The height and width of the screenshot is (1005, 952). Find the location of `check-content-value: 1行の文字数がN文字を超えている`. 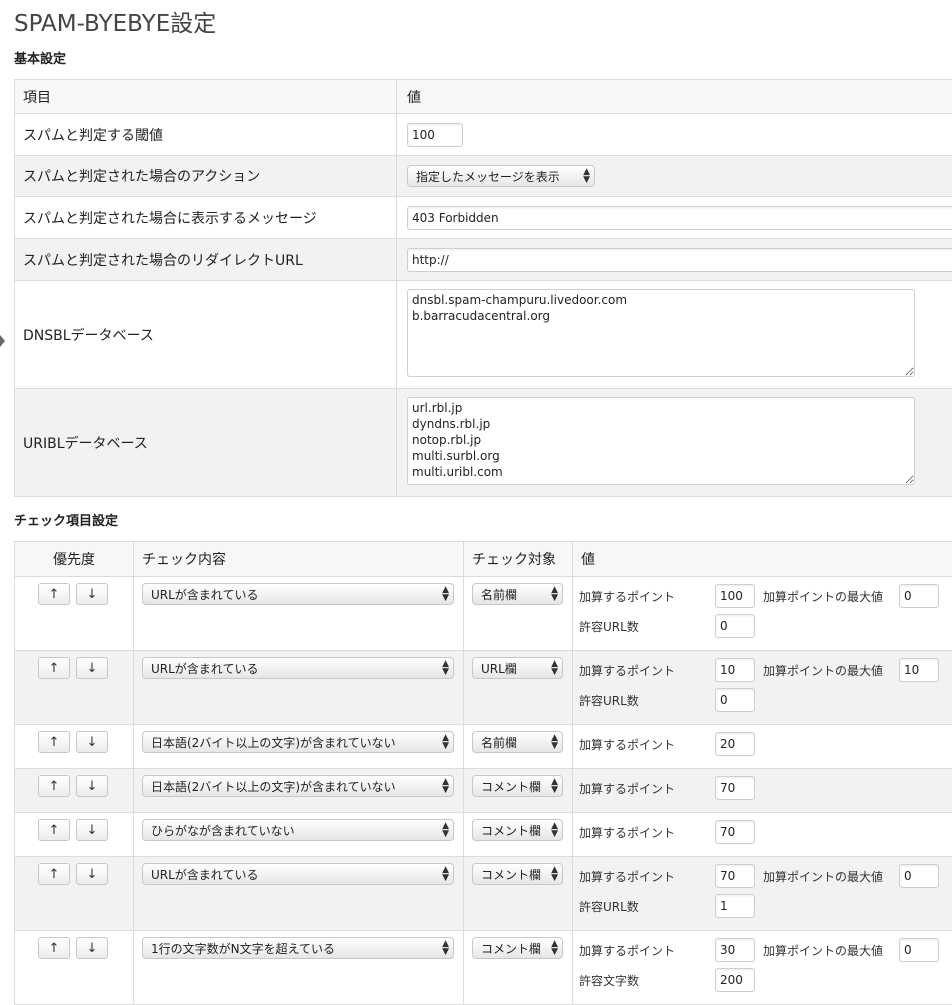

check-content-value: 1行の文字数がN文字を超えている is located at coordinates (243, 948).